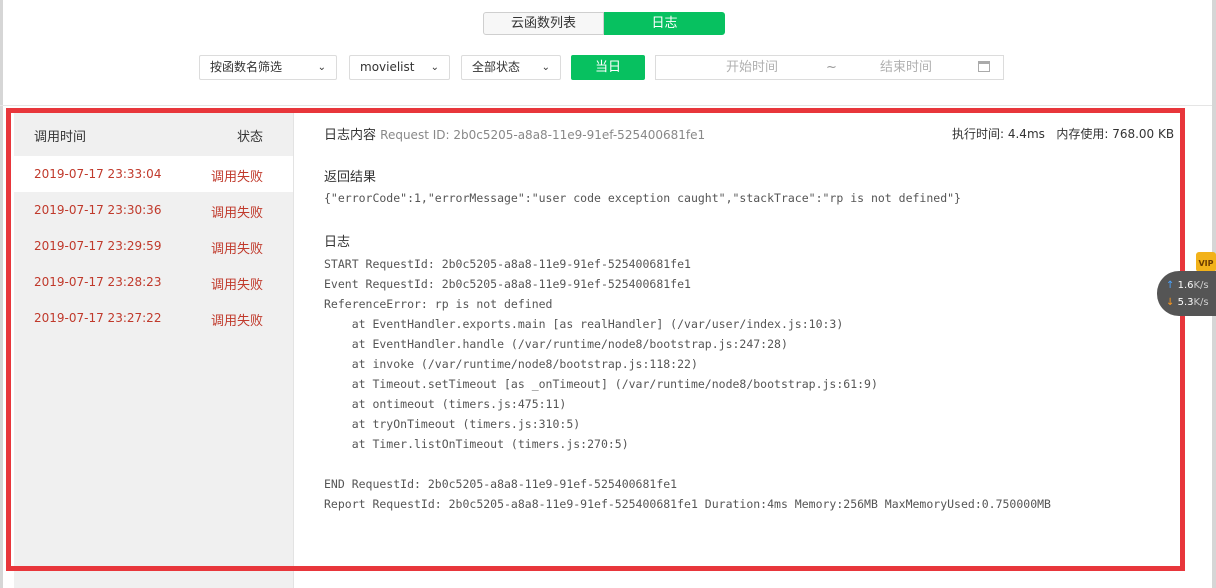 The width and height of the screenshot is (1216, 588). What do you see at coordinates (608, 67) in the screenshot?
I see `today-button: 当日` at bounding box center [608, 67].